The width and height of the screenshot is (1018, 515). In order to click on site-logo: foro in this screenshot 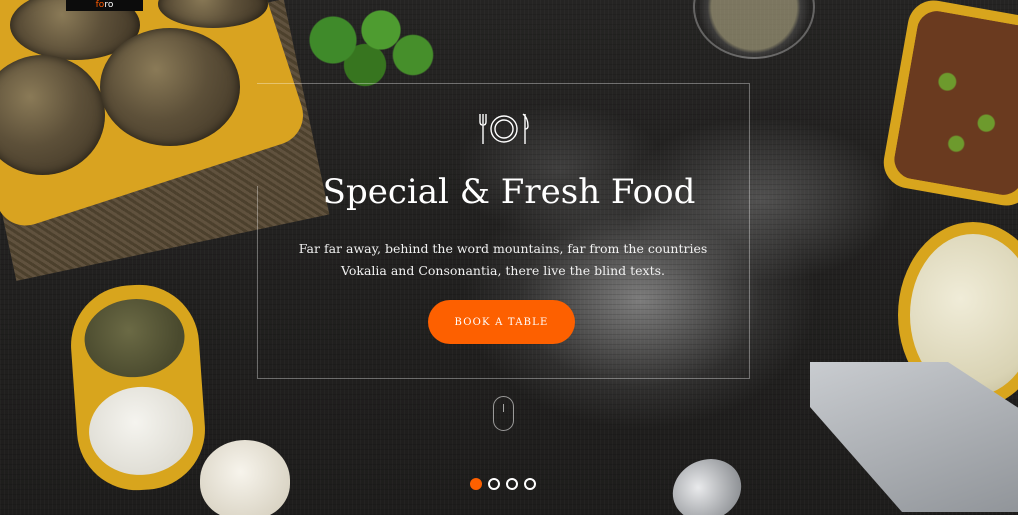, I will do `click(104, 5)`.